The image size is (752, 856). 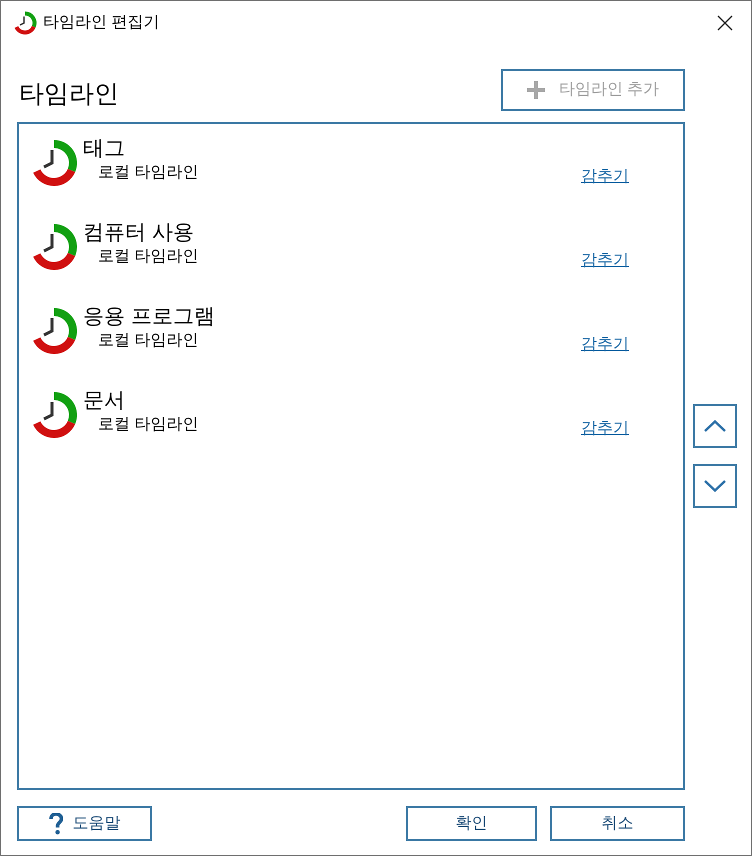 I want to click on help-button: 도움말, so click(x=84, y=823).